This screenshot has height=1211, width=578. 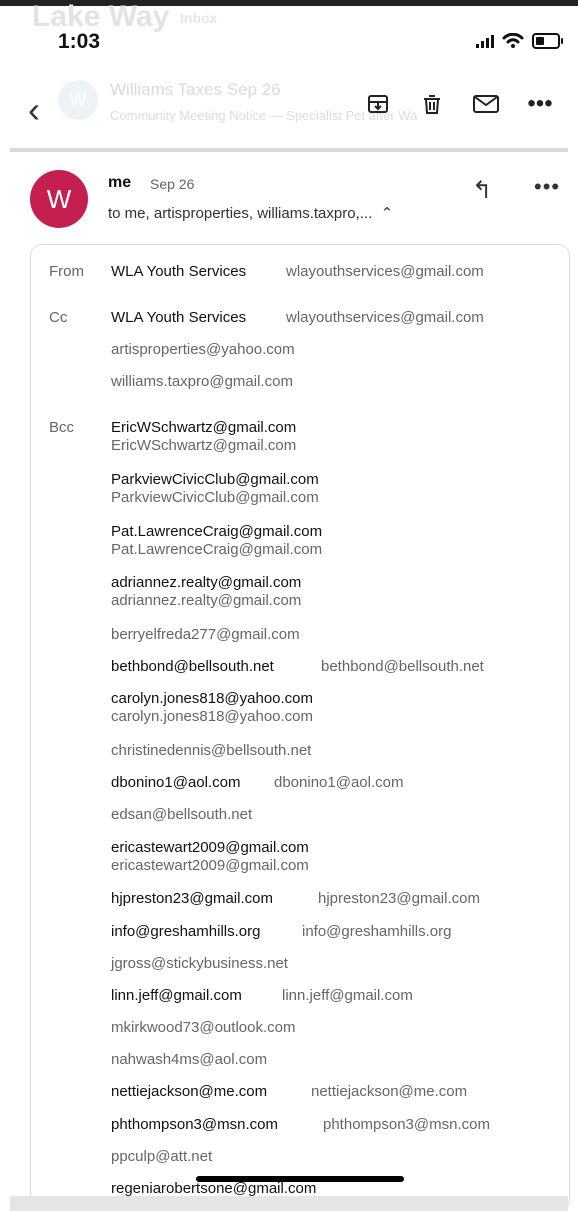 I want to click on bcc-row: jgross@stickybusiness.net, so click(x=300, y=967).